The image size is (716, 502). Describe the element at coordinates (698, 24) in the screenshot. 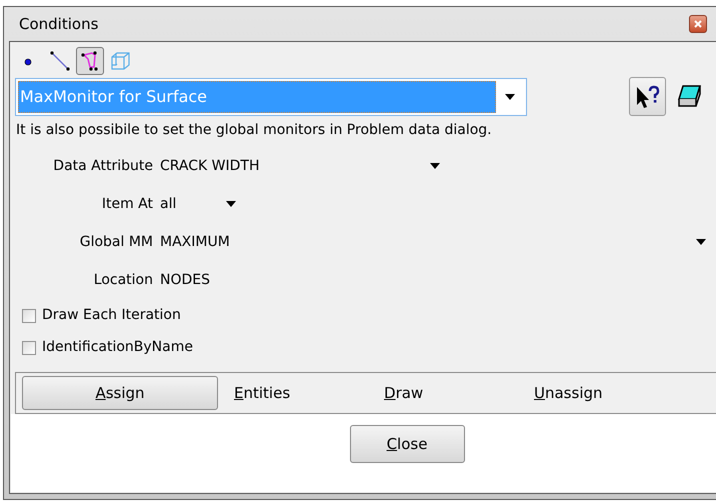

I see `close-icon` at that location.